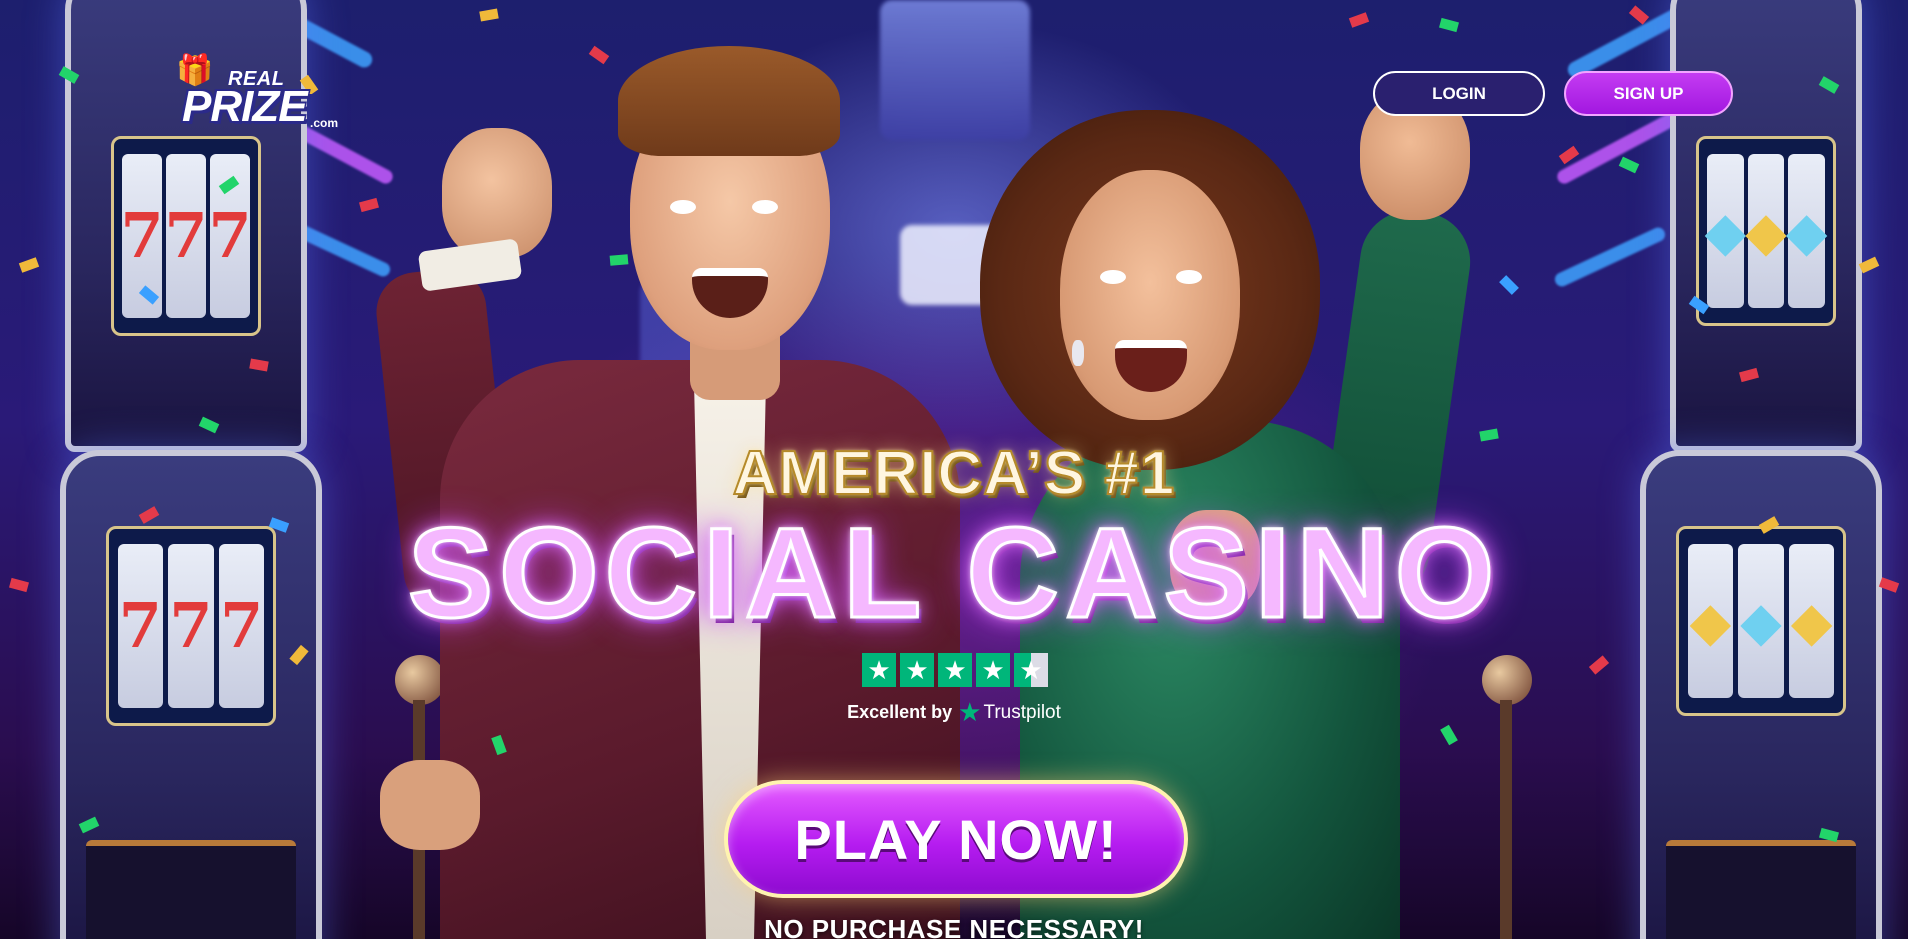  I want to click on trustpilot-stars: ★ ★ ★ ★ ★, so click(955, 670).